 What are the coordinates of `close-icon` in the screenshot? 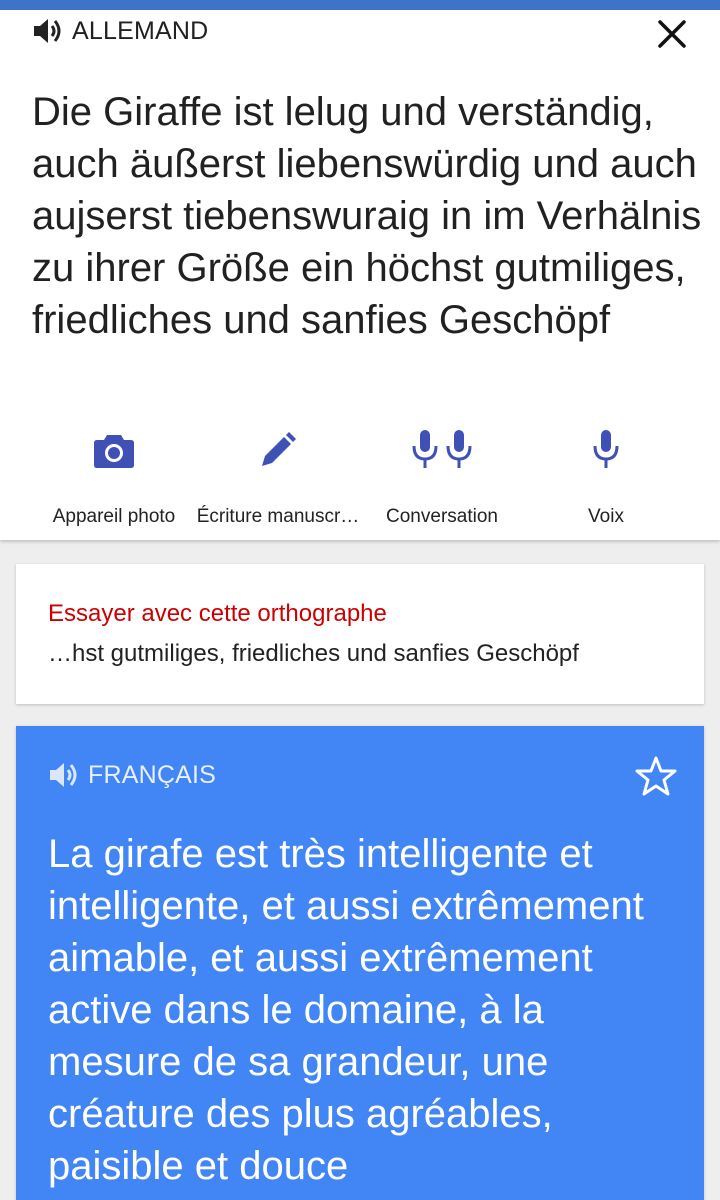 It's located at (672, 34).